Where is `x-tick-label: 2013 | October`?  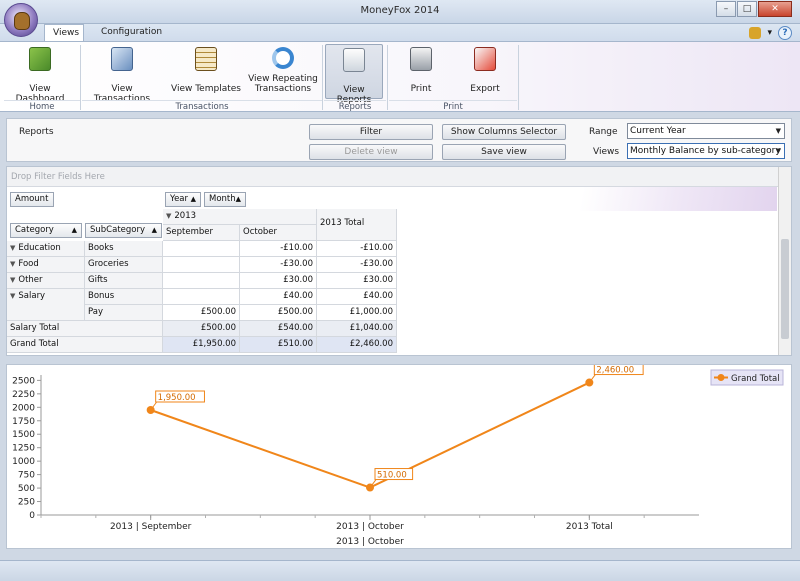 x-tick-label: 2013 | October is located at coordinates (370, 527).